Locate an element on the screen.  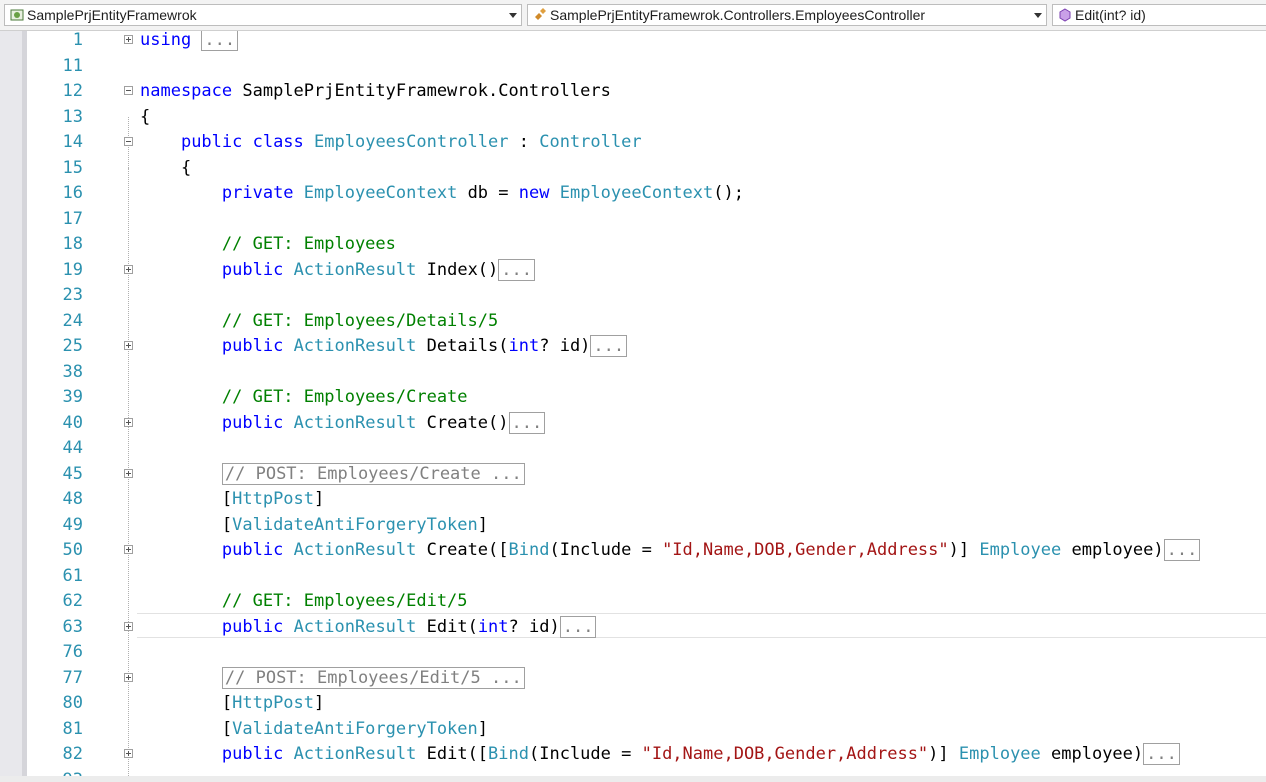
code-line: 44 is located at coordinates (646, 449).